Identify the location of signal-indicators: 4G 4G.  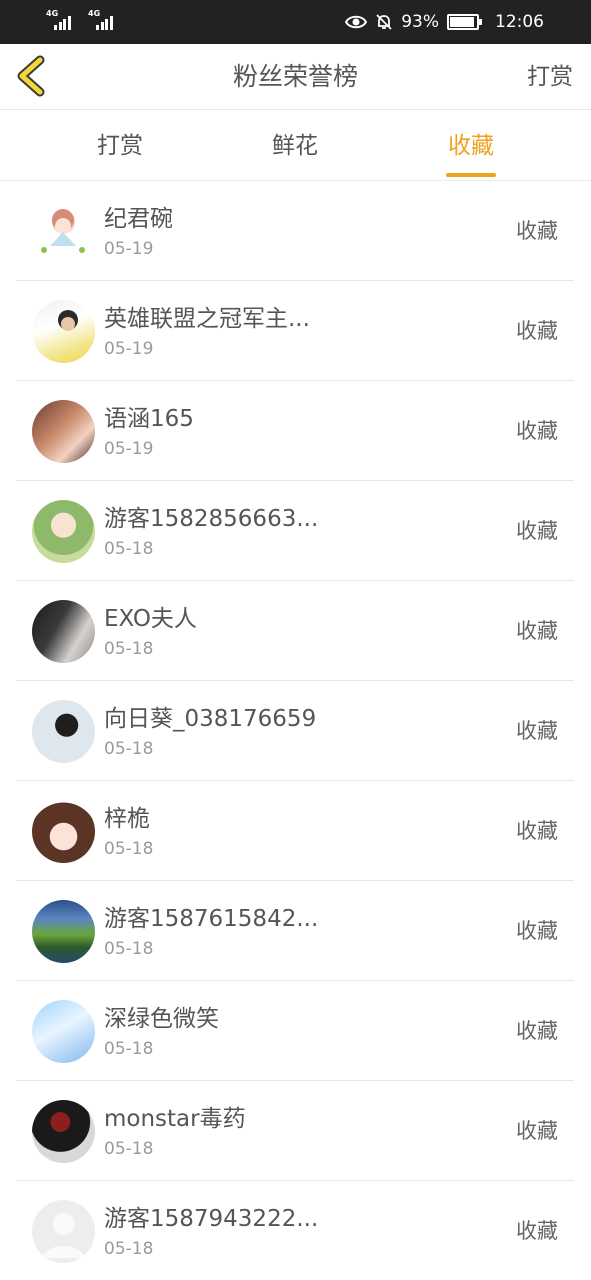
(82, 19).